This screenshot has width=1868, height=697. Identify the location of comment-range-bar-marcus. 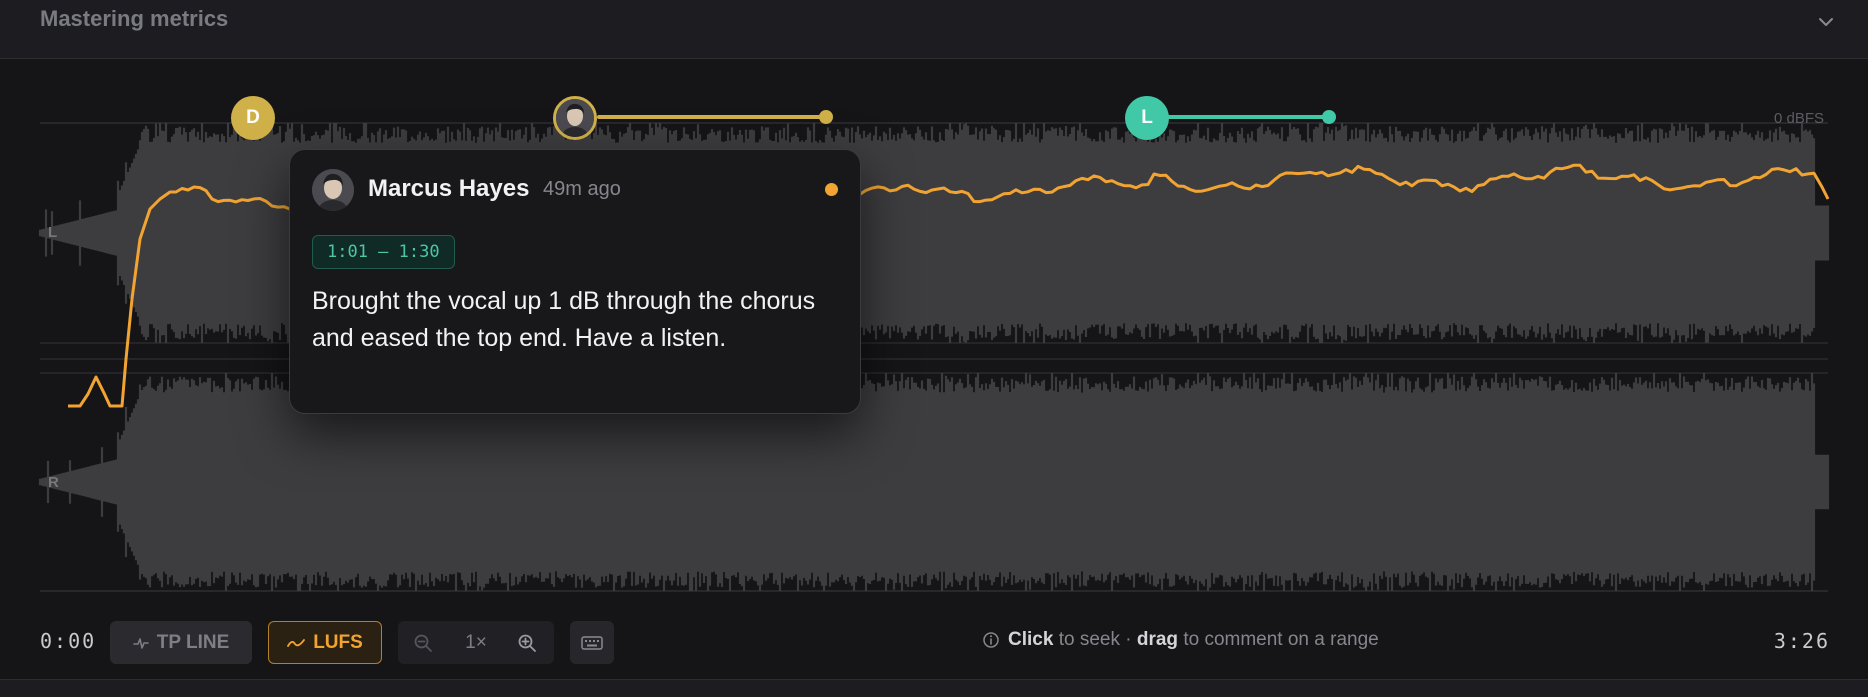
(711, 117).